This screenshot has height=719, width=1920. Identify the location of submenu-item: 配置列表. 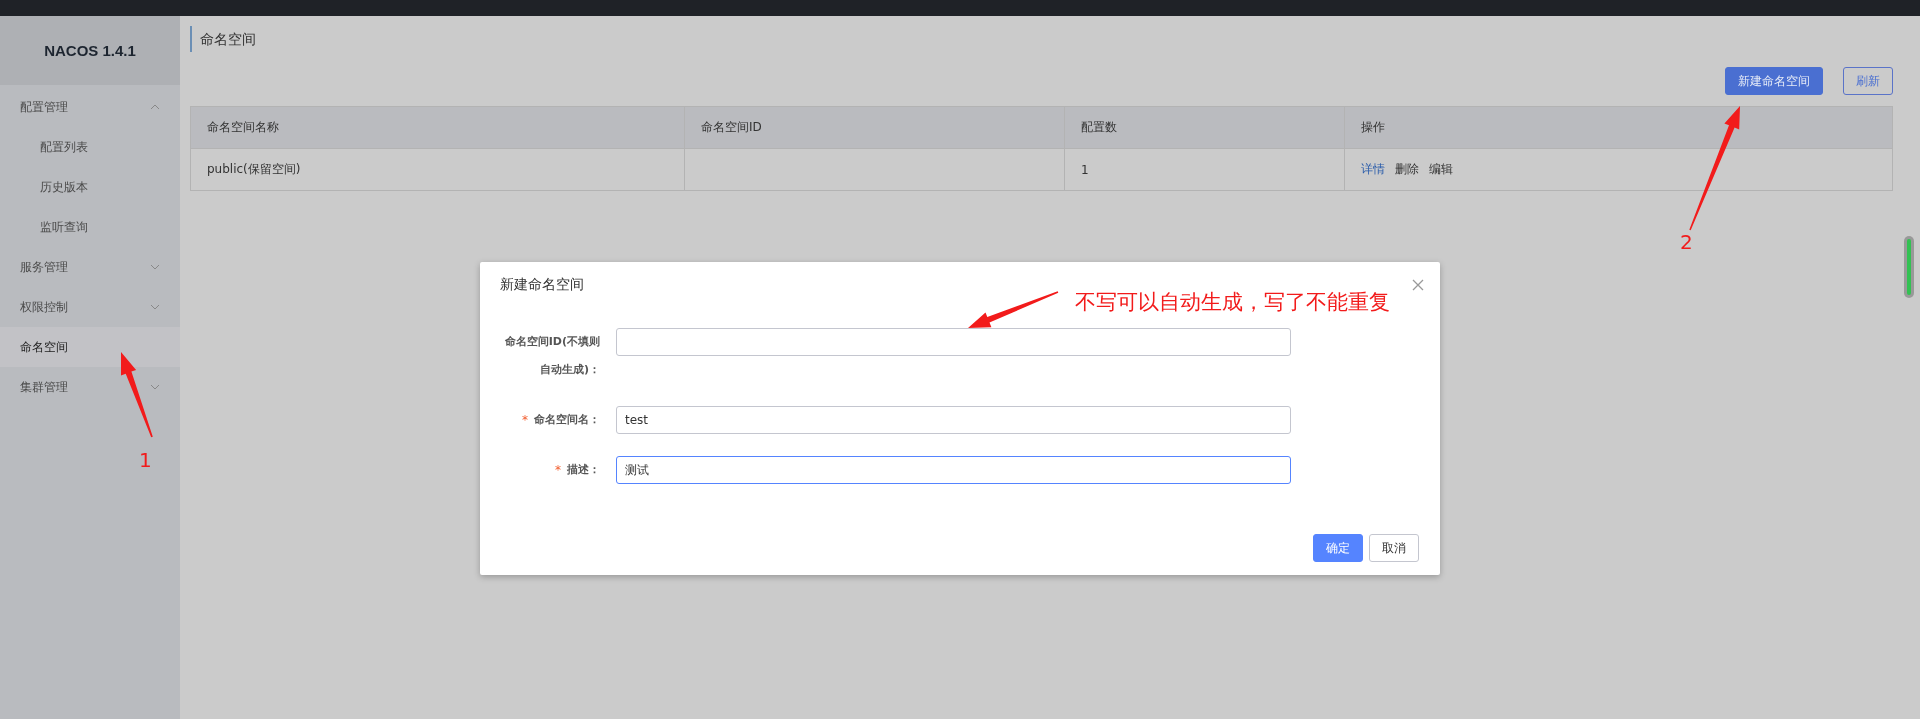
(90, 147).